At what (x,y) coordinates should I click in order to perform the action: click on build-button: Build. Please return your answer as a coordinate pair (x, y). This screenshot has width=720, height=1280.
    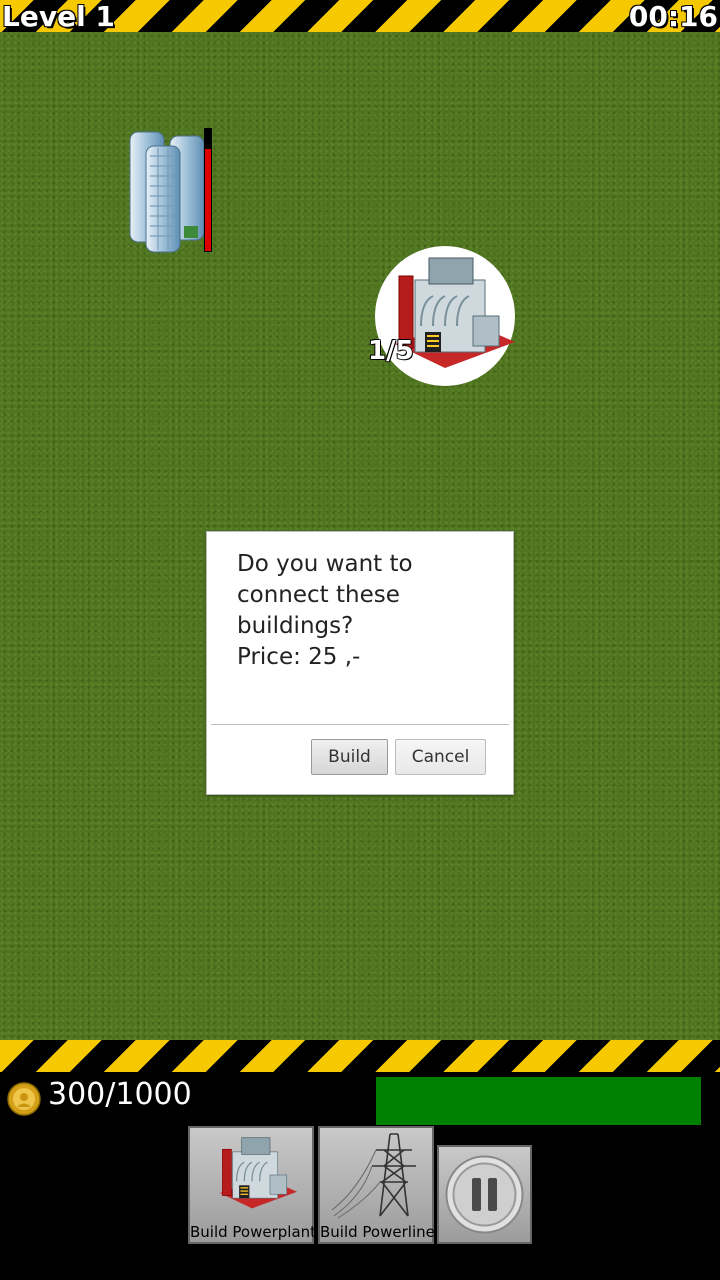
    Looking at the image, I should click on (349, 757).